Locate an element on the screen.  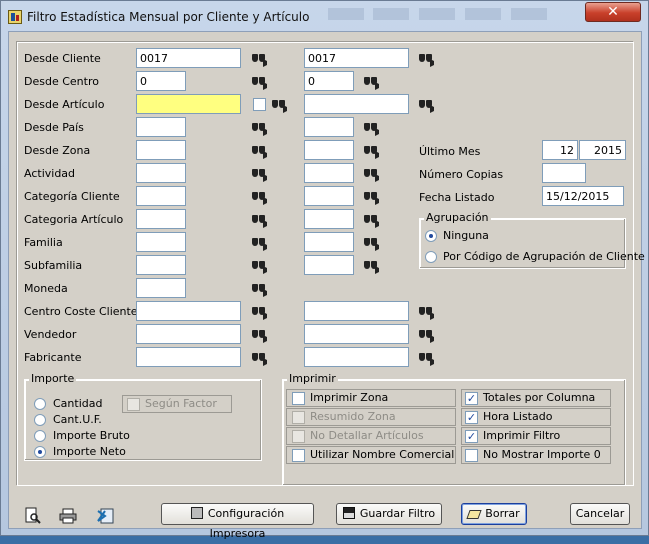
fecha-listado-input: 15/12/2015 is located at coordinates (583, 196).